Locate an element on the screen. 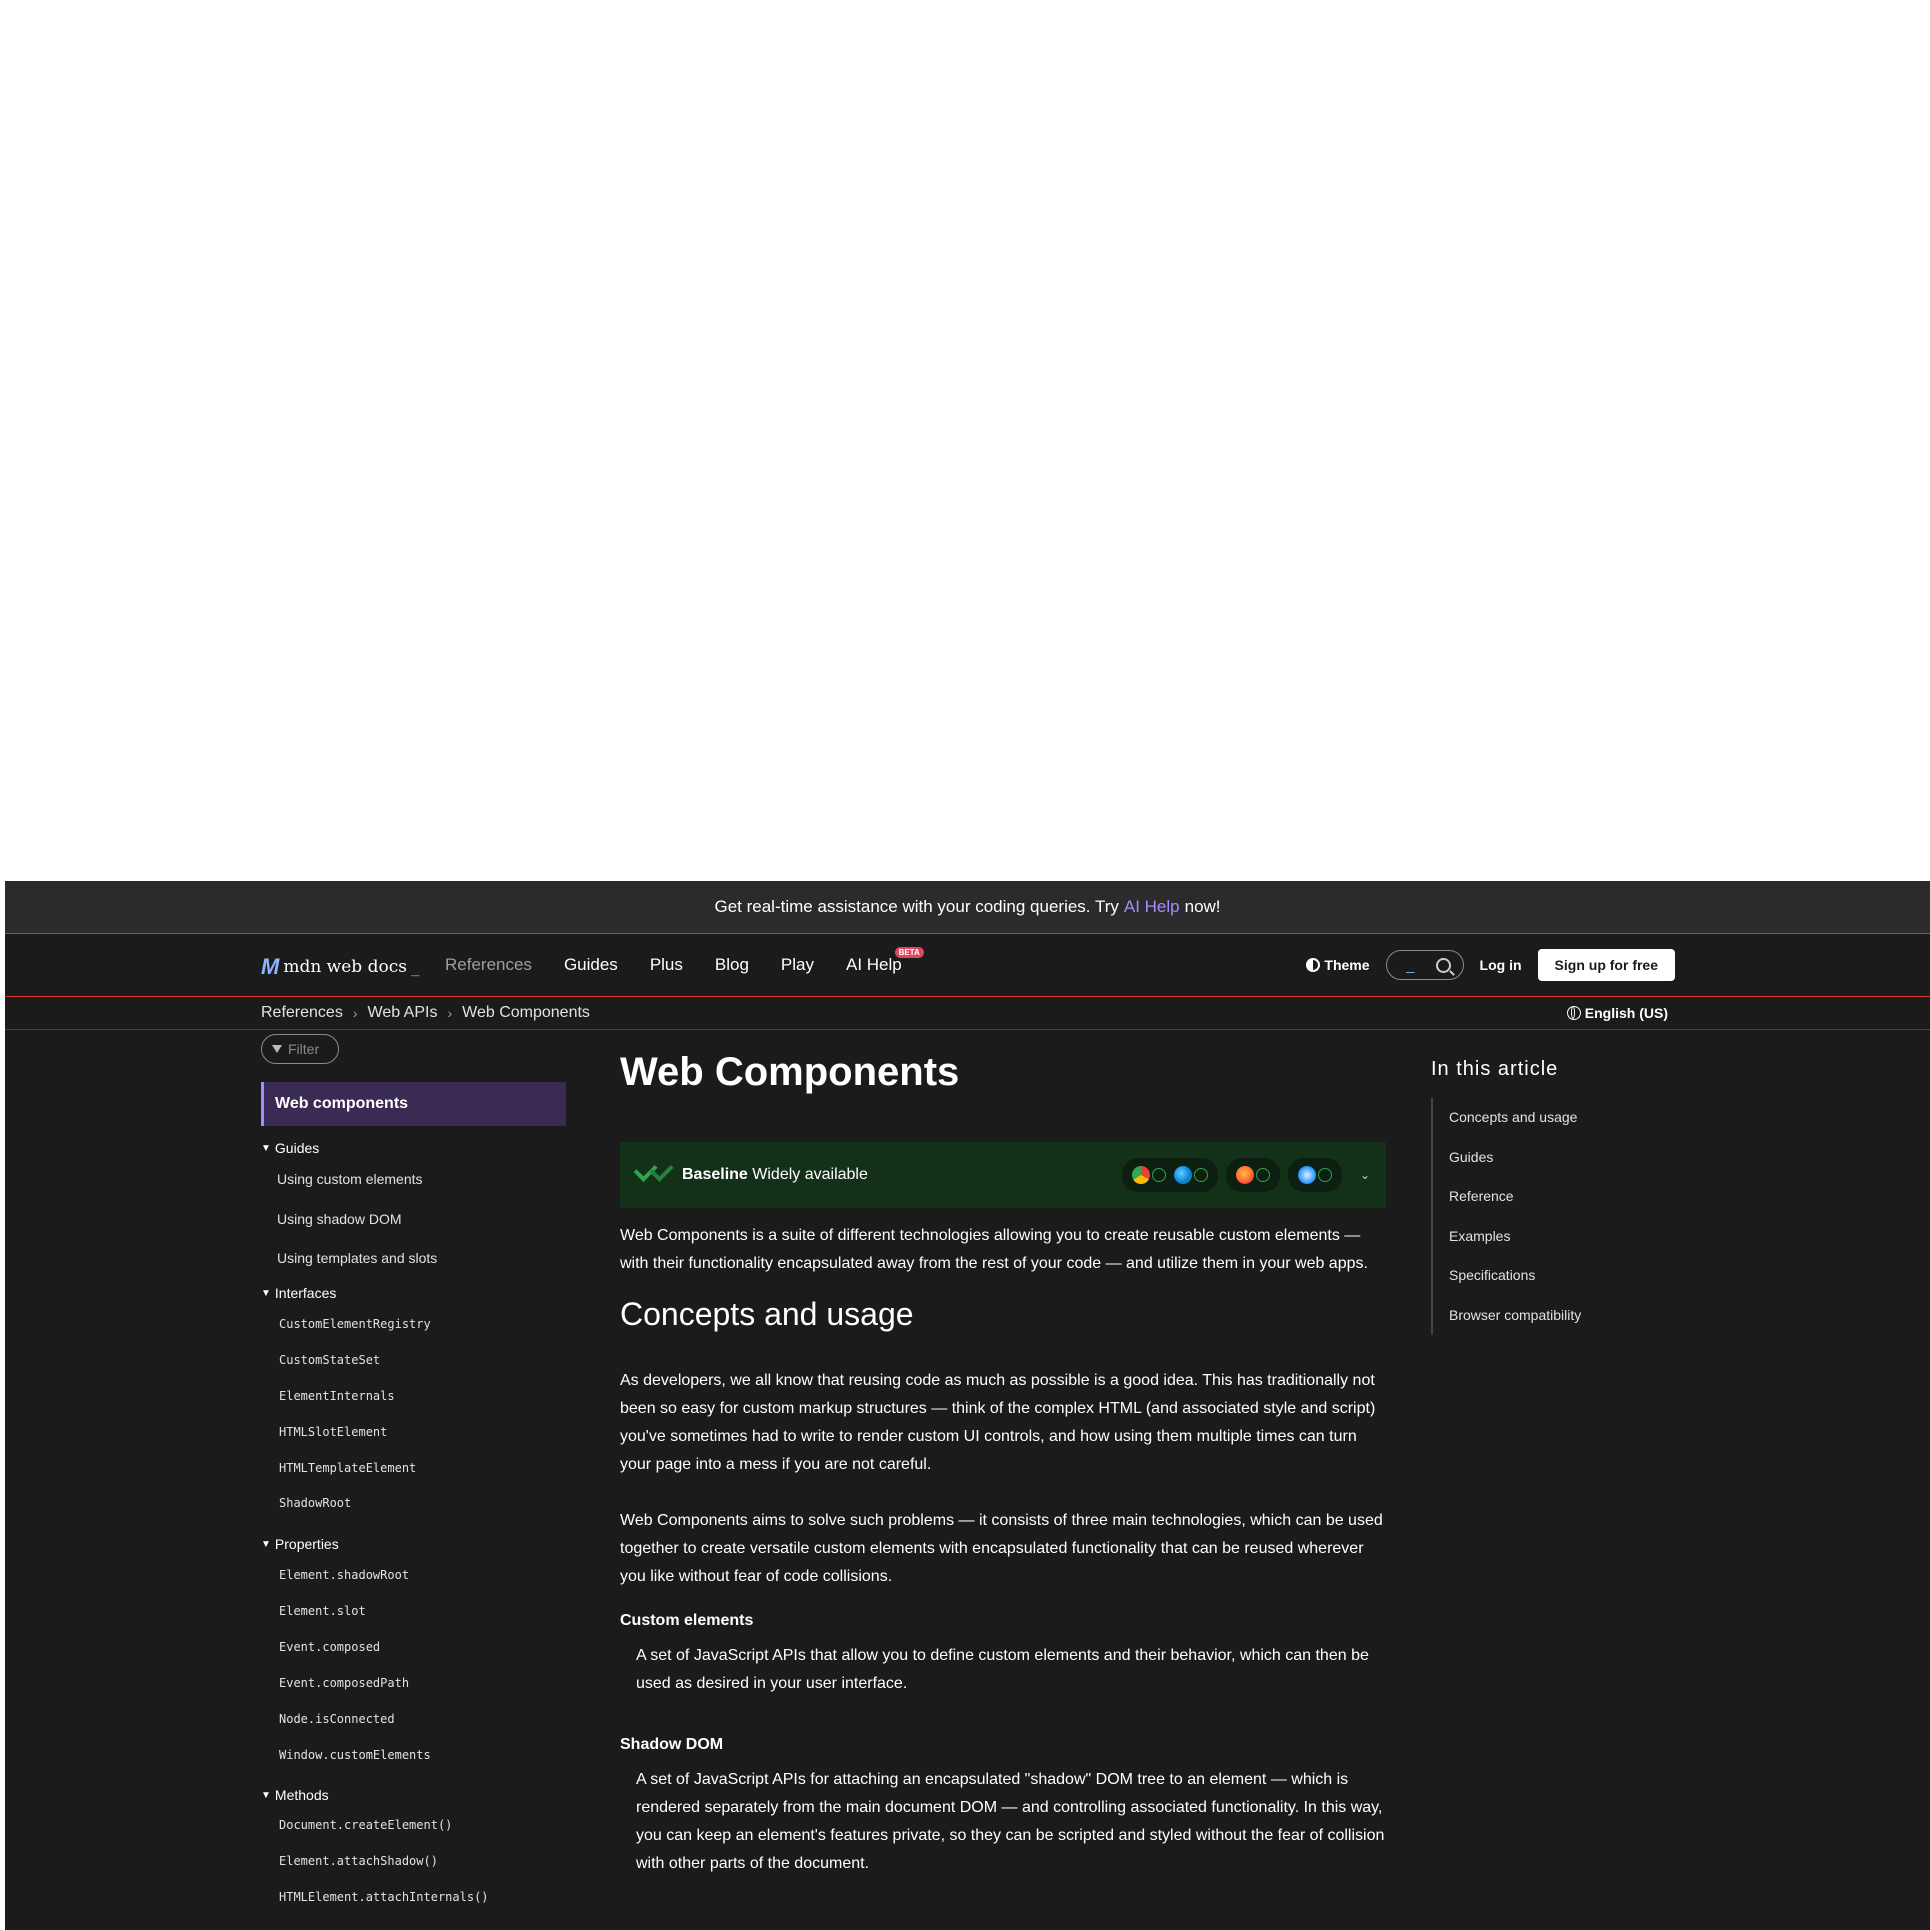  banner-text-end: now! is located at coordinates (1202, 906).